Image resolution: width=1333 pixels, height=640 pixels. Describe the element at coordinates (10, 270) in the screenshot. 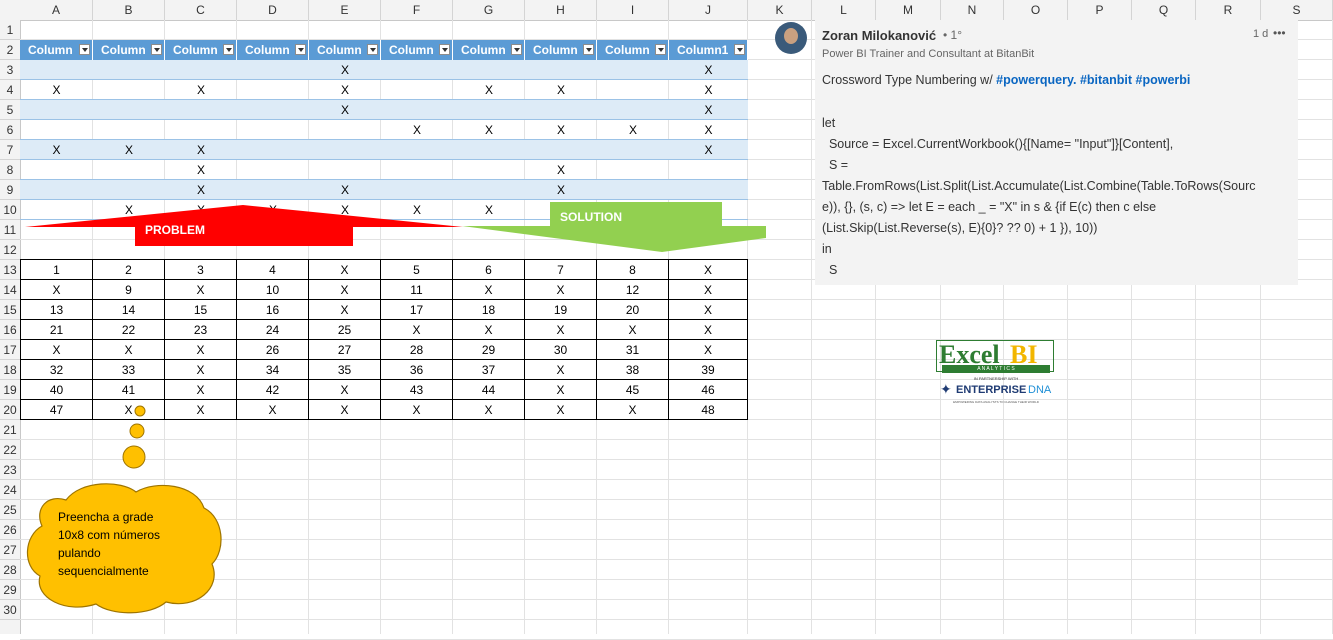

I see `row-header: 13` at that location.